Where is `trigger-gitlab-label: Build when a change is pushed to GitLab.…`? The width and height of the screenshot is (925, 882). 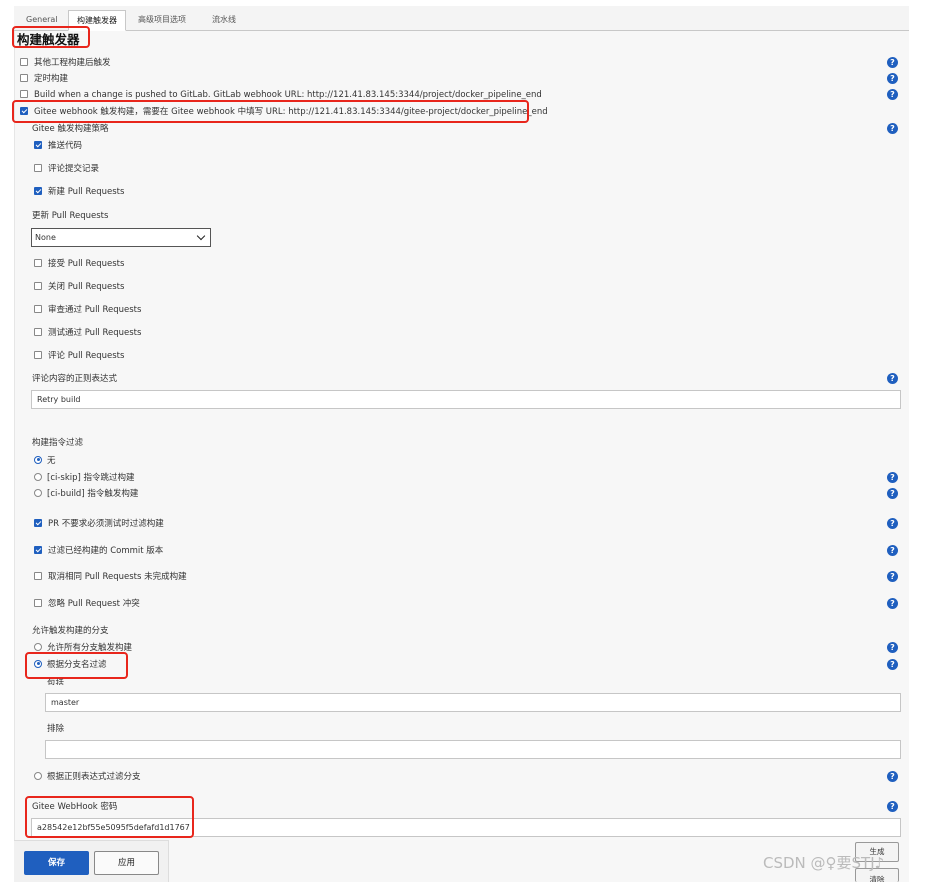
trigger-gitlab-label: Build when a change is pushed to GitLab.… is located at coordinates (288, 95).